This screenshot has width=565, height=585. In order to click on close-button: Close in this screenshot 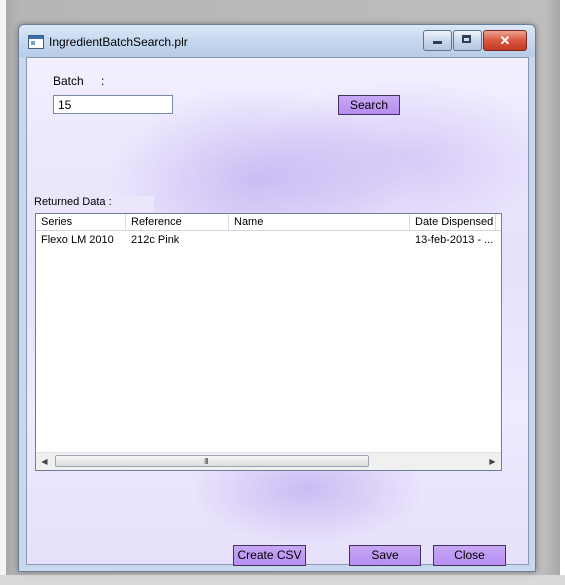, I will do `click(469, 555)`.